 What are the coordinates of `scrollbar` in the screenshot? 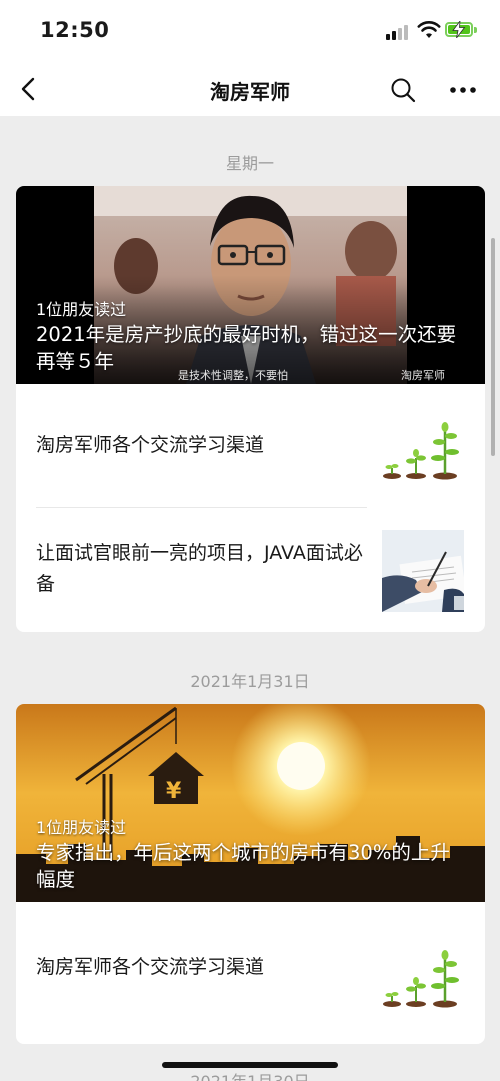 It's located at (493, 347).